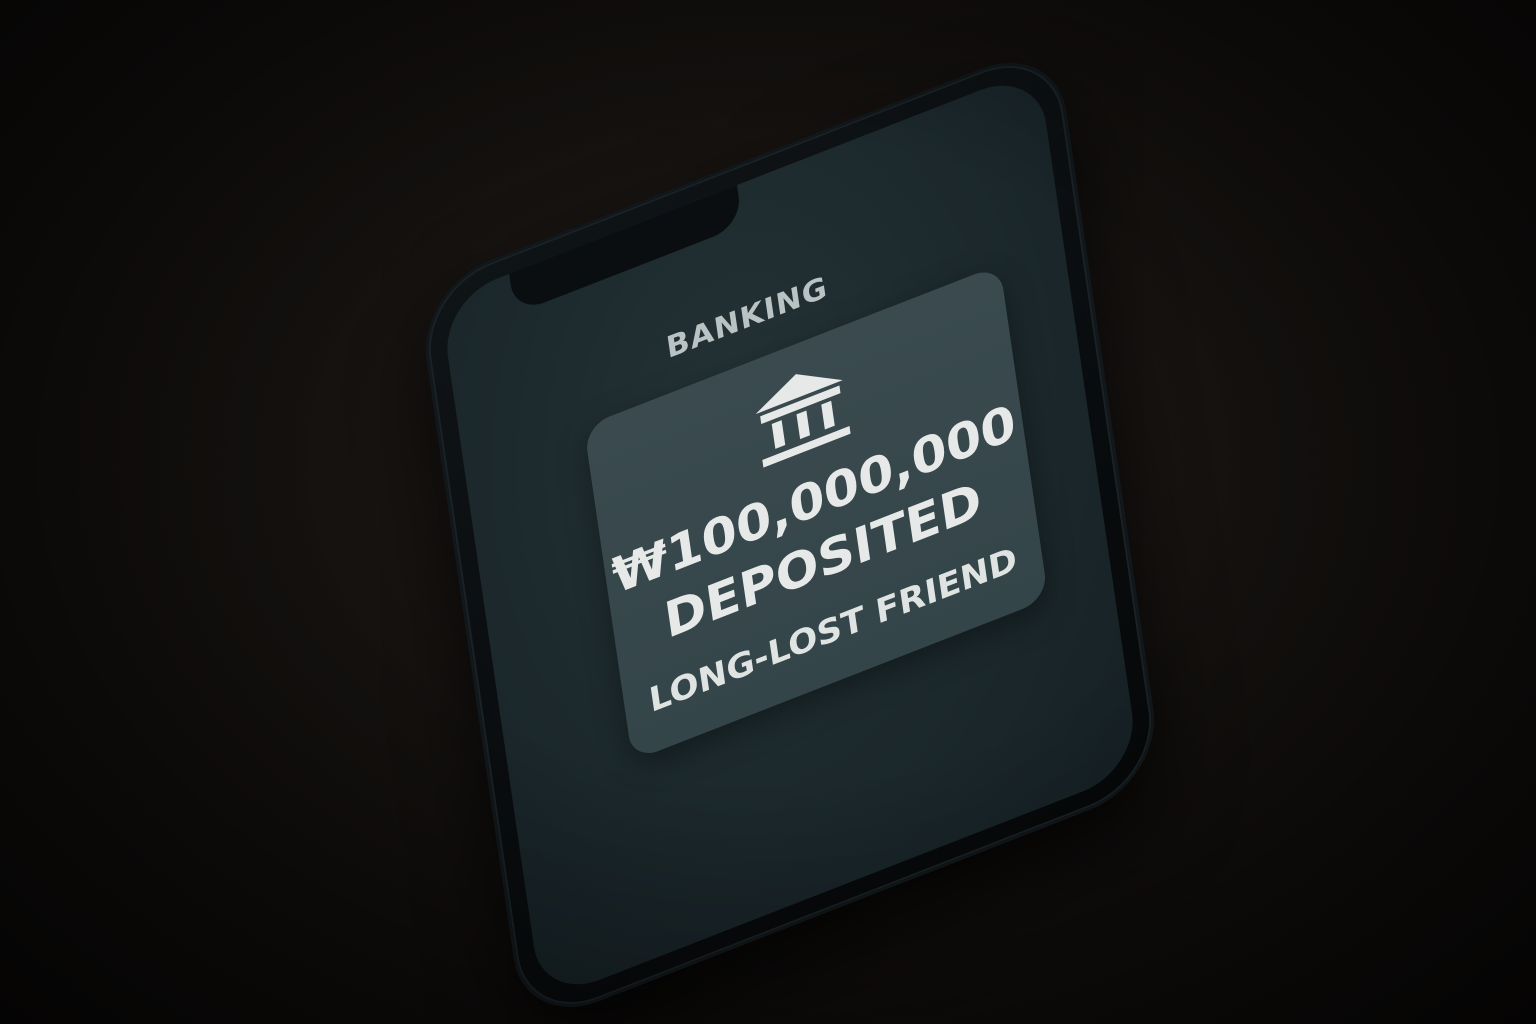 The width and height of the screenshot is (1536, 1024). Describe the element at coordinates (625, 249) in the screenshot. I see `phone-notch` at that location.